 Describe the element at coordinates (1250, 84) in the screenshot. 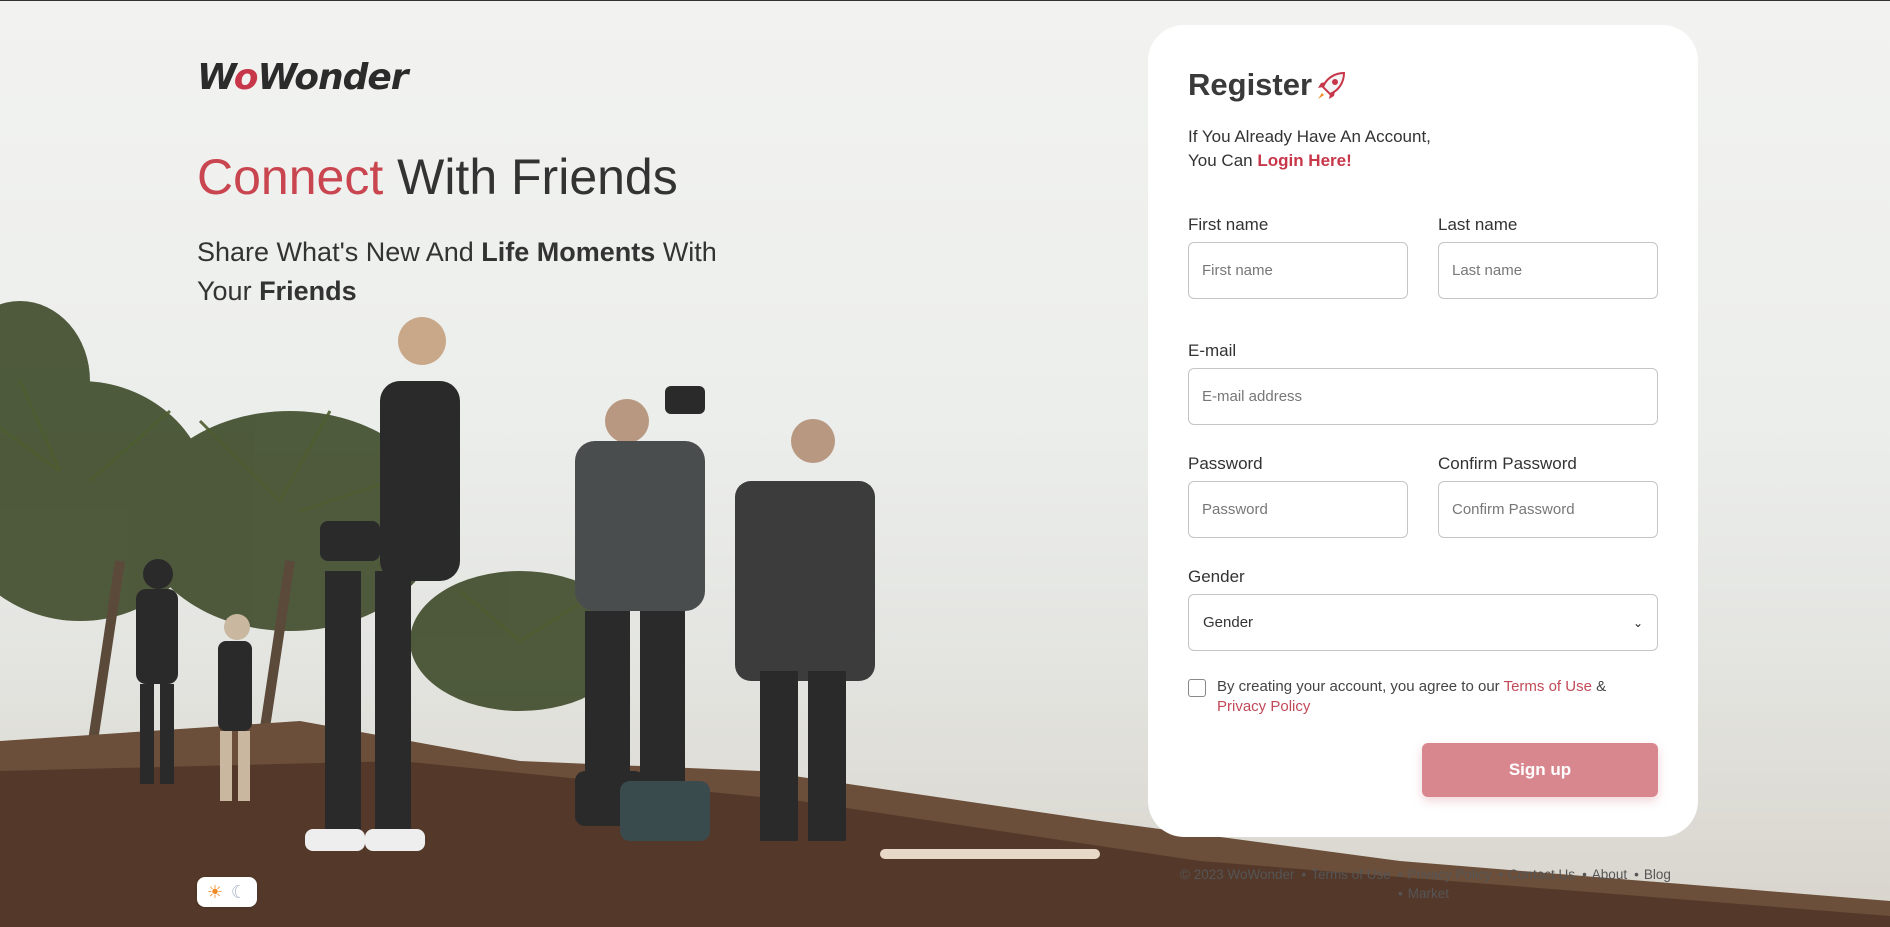

I see `register-title: Register` at that location.